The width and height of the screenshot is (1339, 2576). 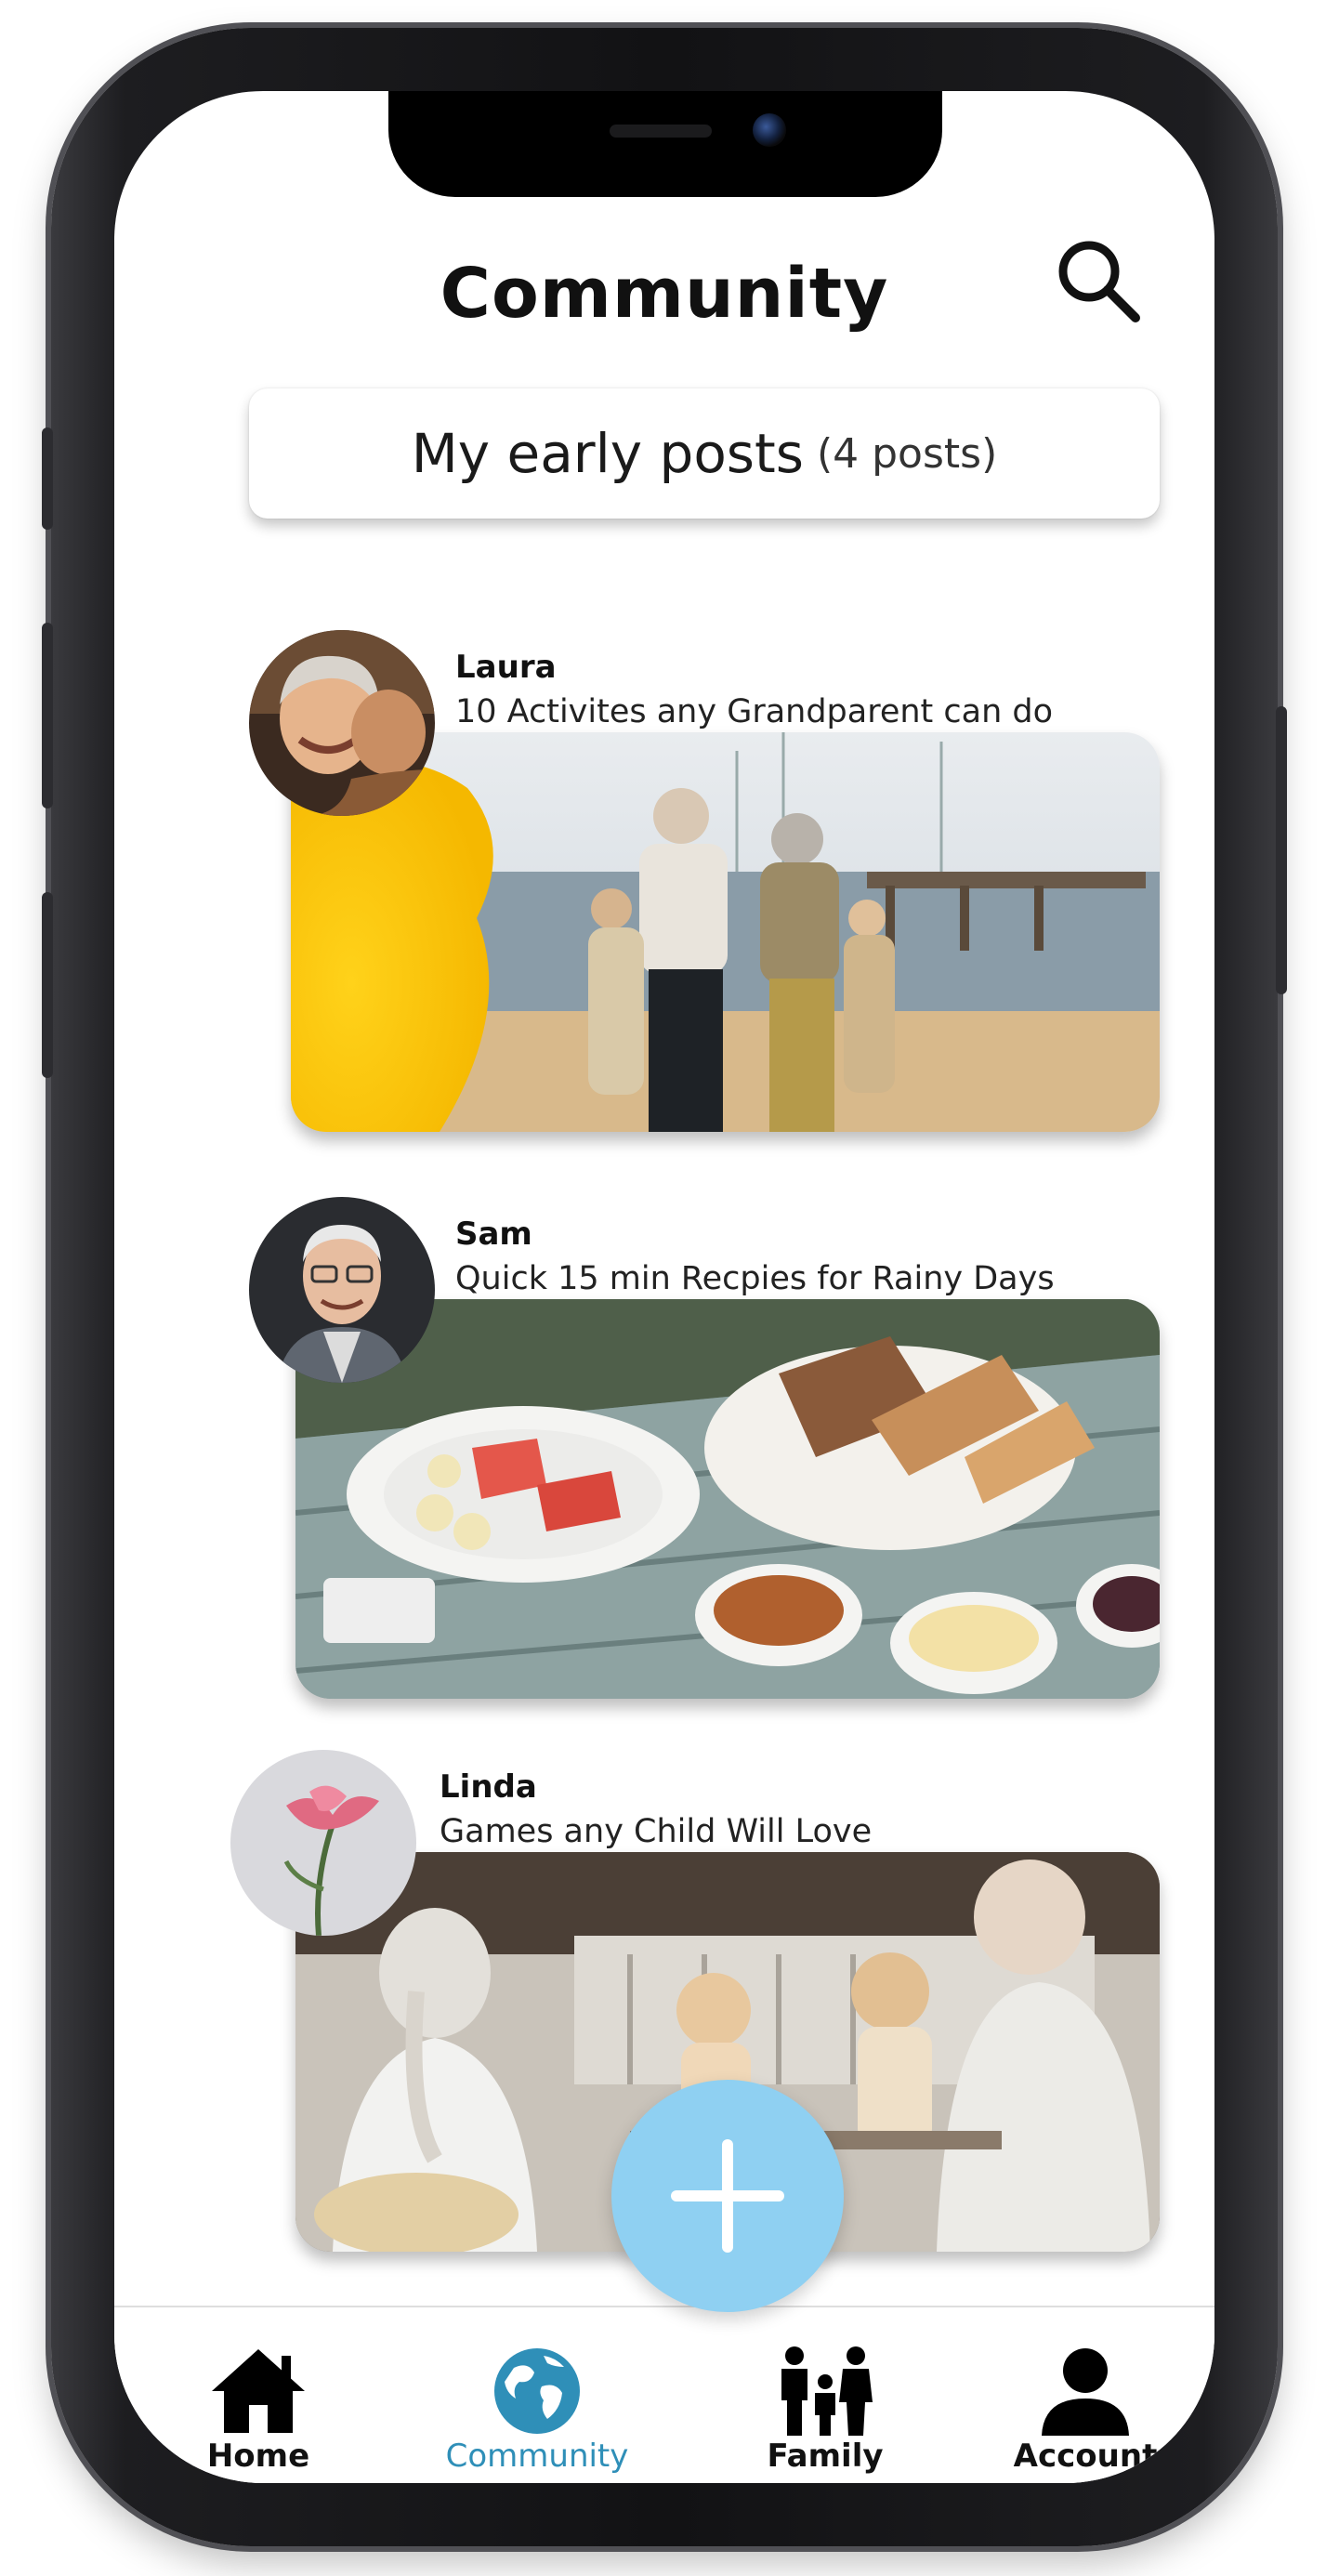 What do you see at coordinates (754, 711) in the screenshot?
I see `post-title: 10 Activites any Grandparent can do` at bounding box center [754, 711].